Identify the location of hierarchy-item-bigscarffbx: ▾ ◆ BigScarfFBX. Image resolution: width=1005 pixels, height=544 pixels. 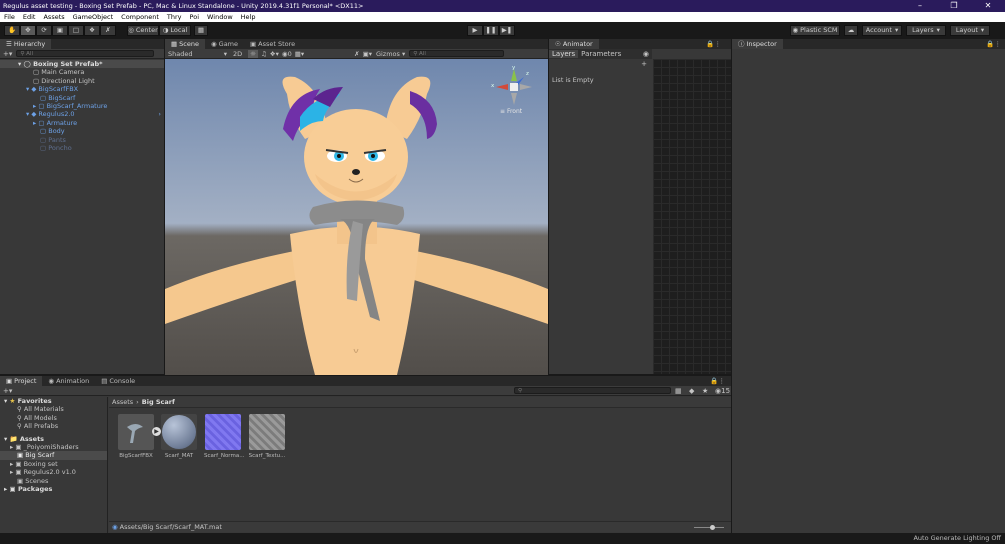
(82, 89).